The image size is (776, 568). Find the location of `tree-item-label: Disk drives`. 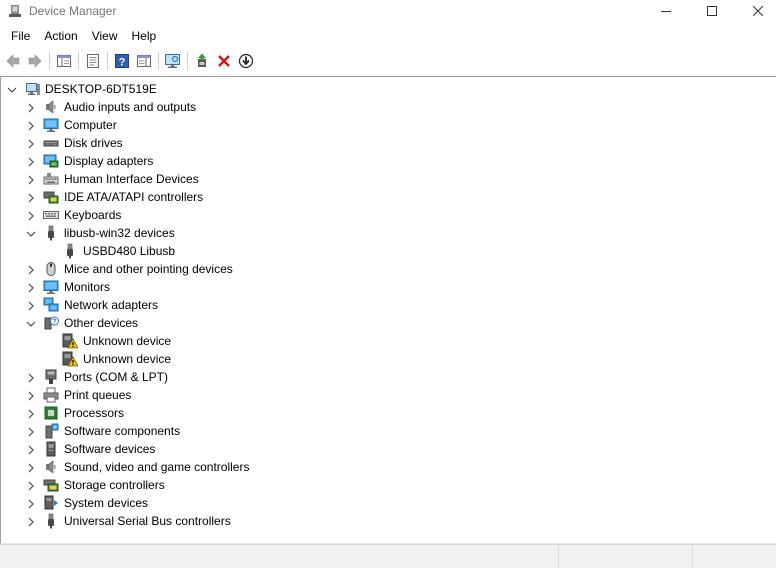

tree-item-label: Disk drives is located at coordinates (93, 143).